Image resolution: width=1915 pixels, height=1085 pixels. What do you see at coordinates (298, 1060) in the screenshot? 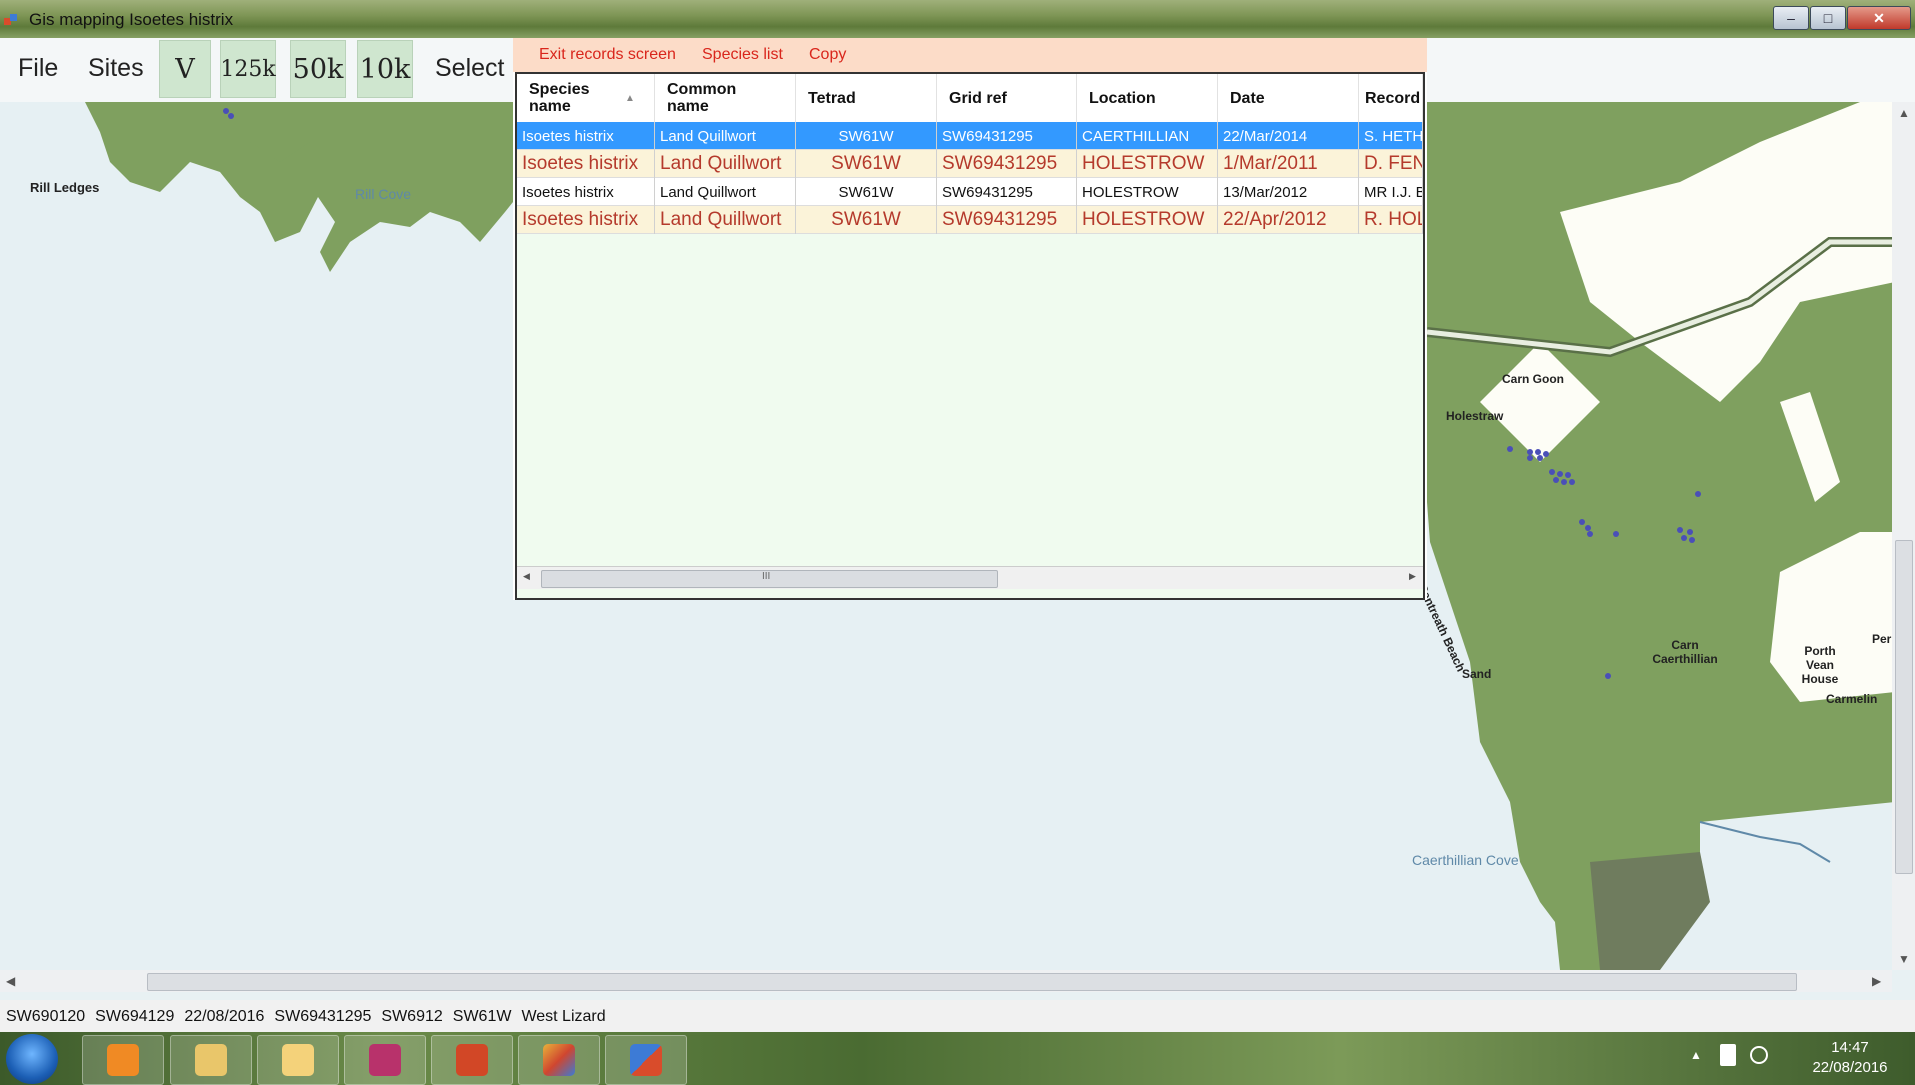
I see `taskbar-outlook` at bounding box center [298, 1060].